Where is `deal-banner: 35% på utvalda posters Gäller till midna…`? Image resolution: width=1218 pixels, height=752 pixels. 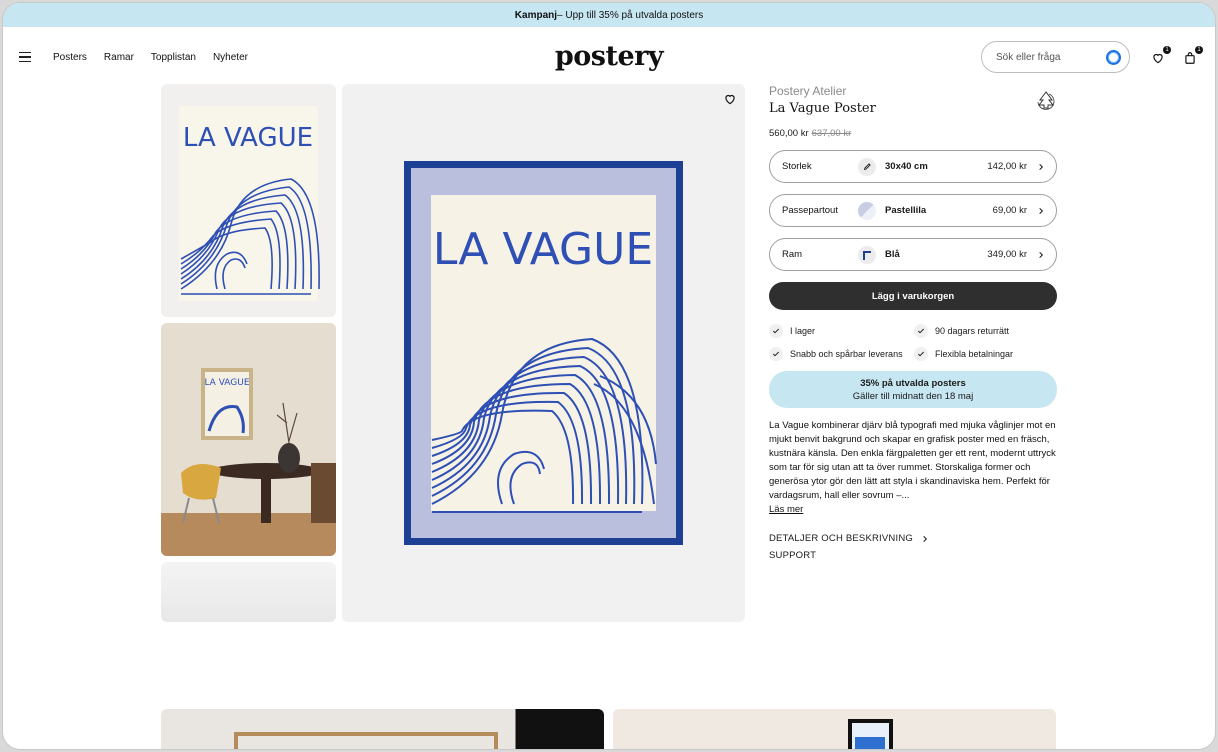
deal-banner: 35% på utvalda posters Gäller till midna… is located at coordinates (913, 389).